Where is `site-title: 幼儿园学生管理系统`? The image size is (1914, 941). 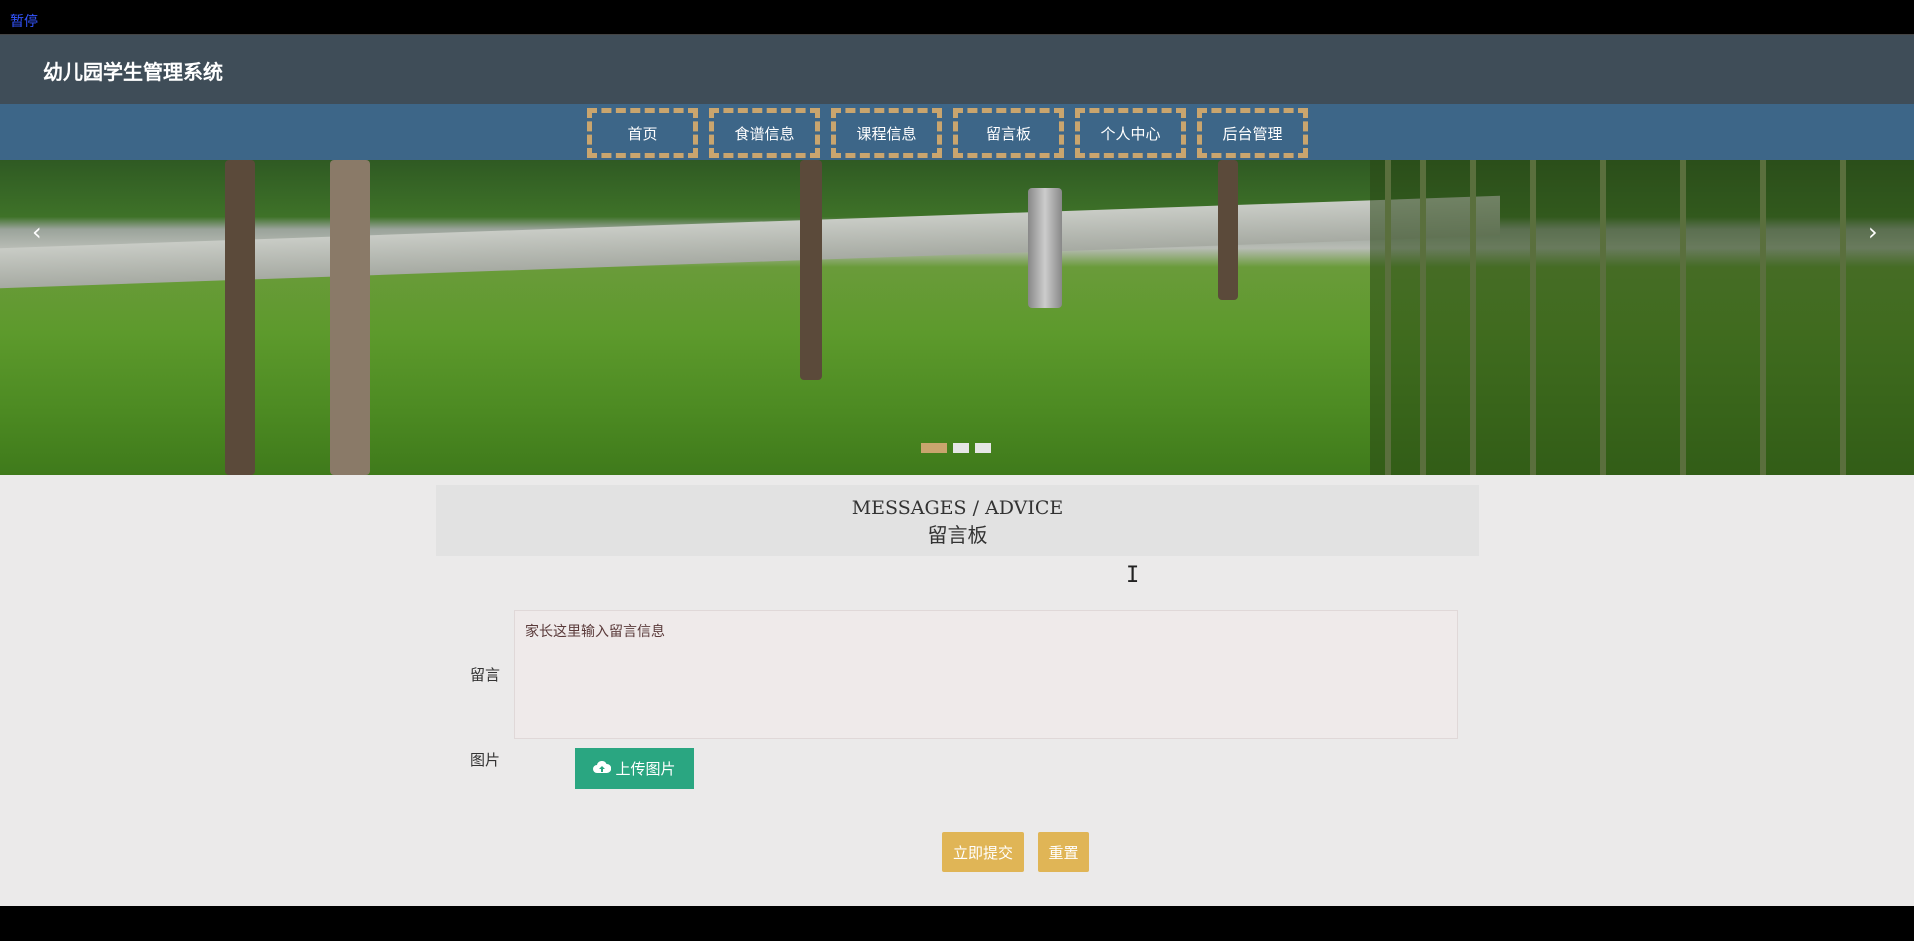
site-title: 幼儿园学生管理系统 is located at coordinates (133, 72).